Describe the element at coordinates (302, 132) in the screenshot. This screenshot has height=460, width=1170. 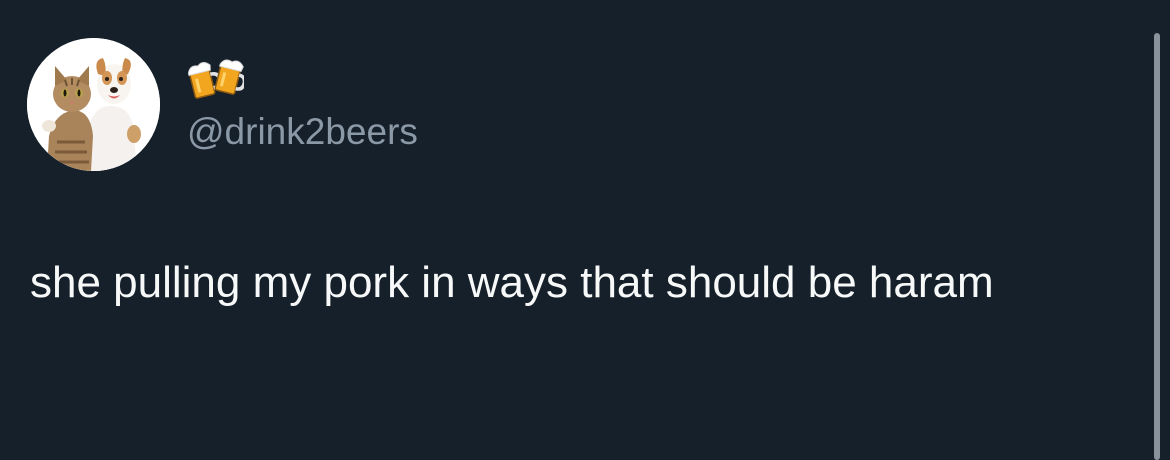
I see `author-handle: @drink2beers` at that location.